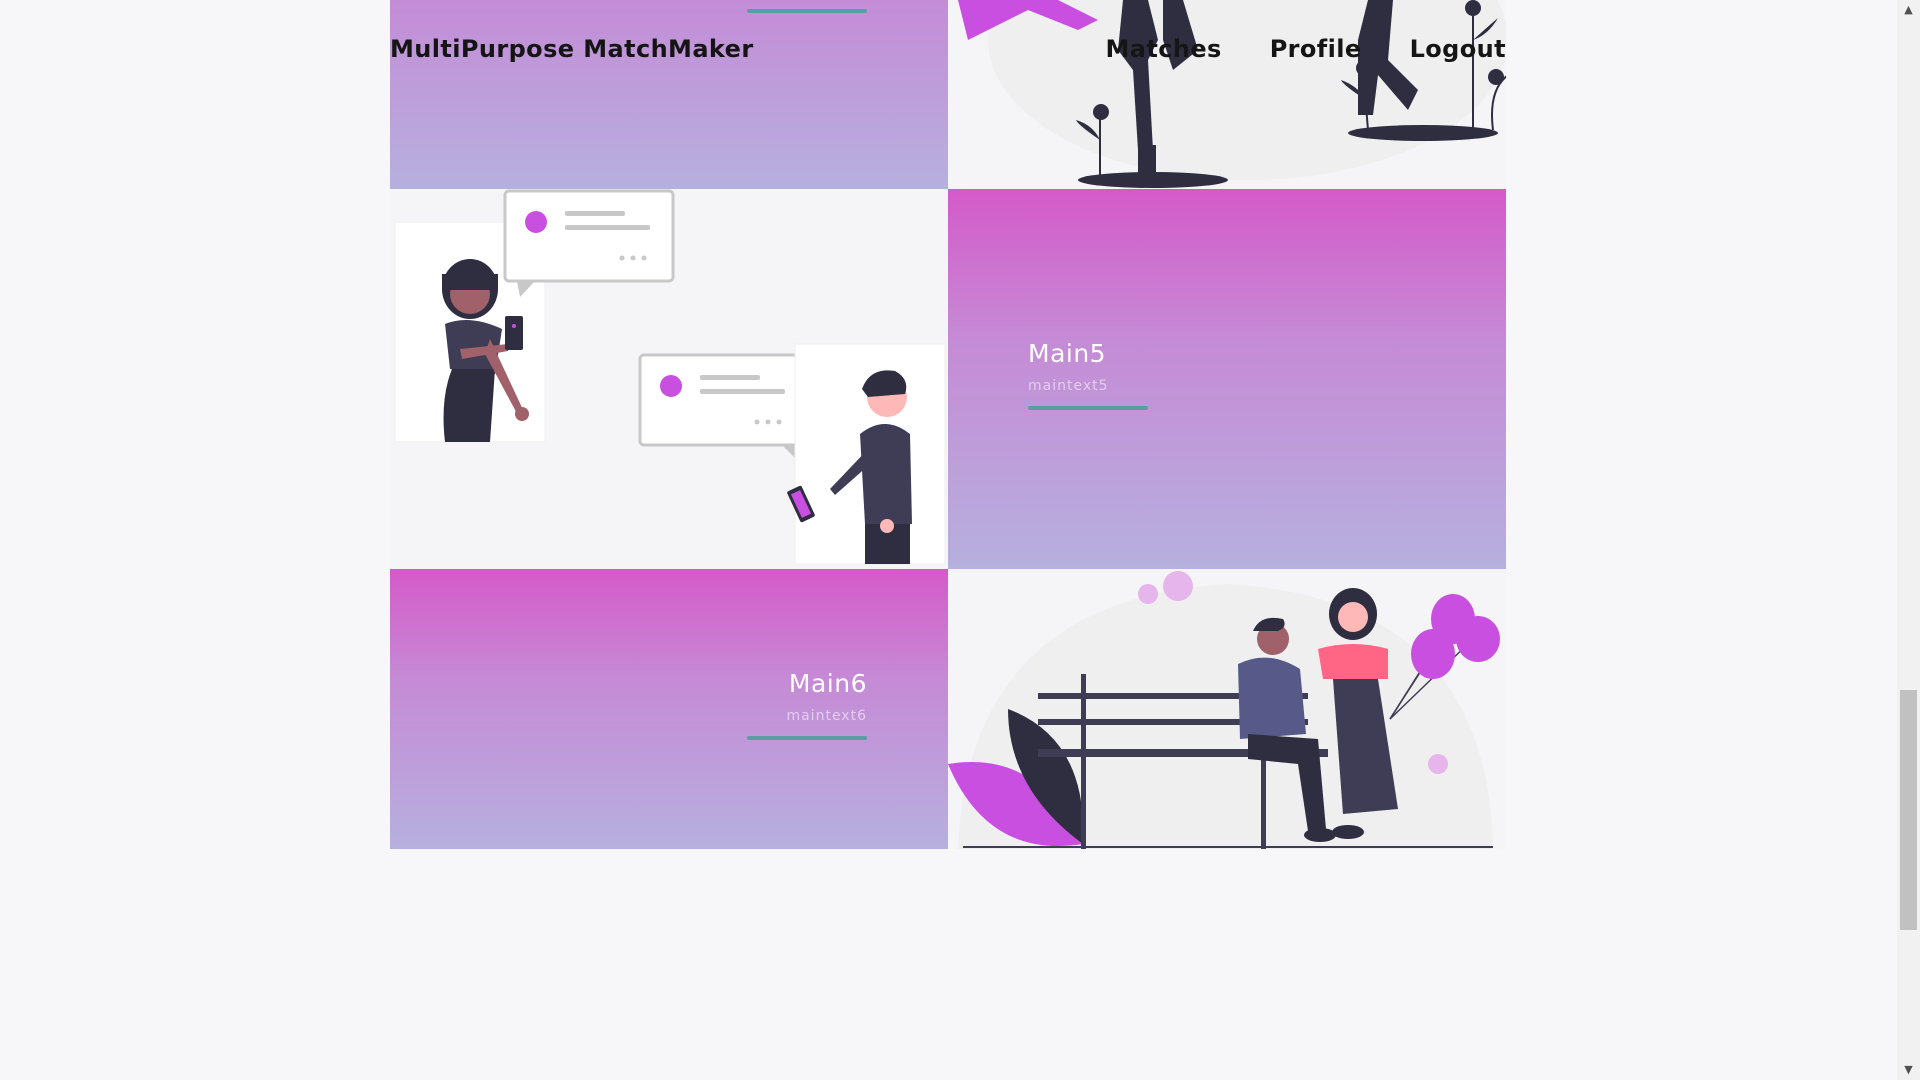  What do you see at coordinates (572, 49) in the screenshot?
I see `brand-title: MultiPurpose MatchMaker` at bounding box center [572, 49].